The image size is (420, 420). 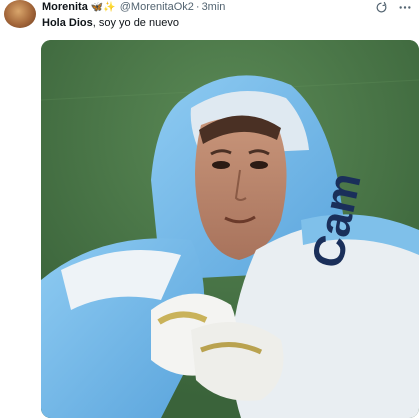 I want to click on more-icon, so click(x=405, y=7).